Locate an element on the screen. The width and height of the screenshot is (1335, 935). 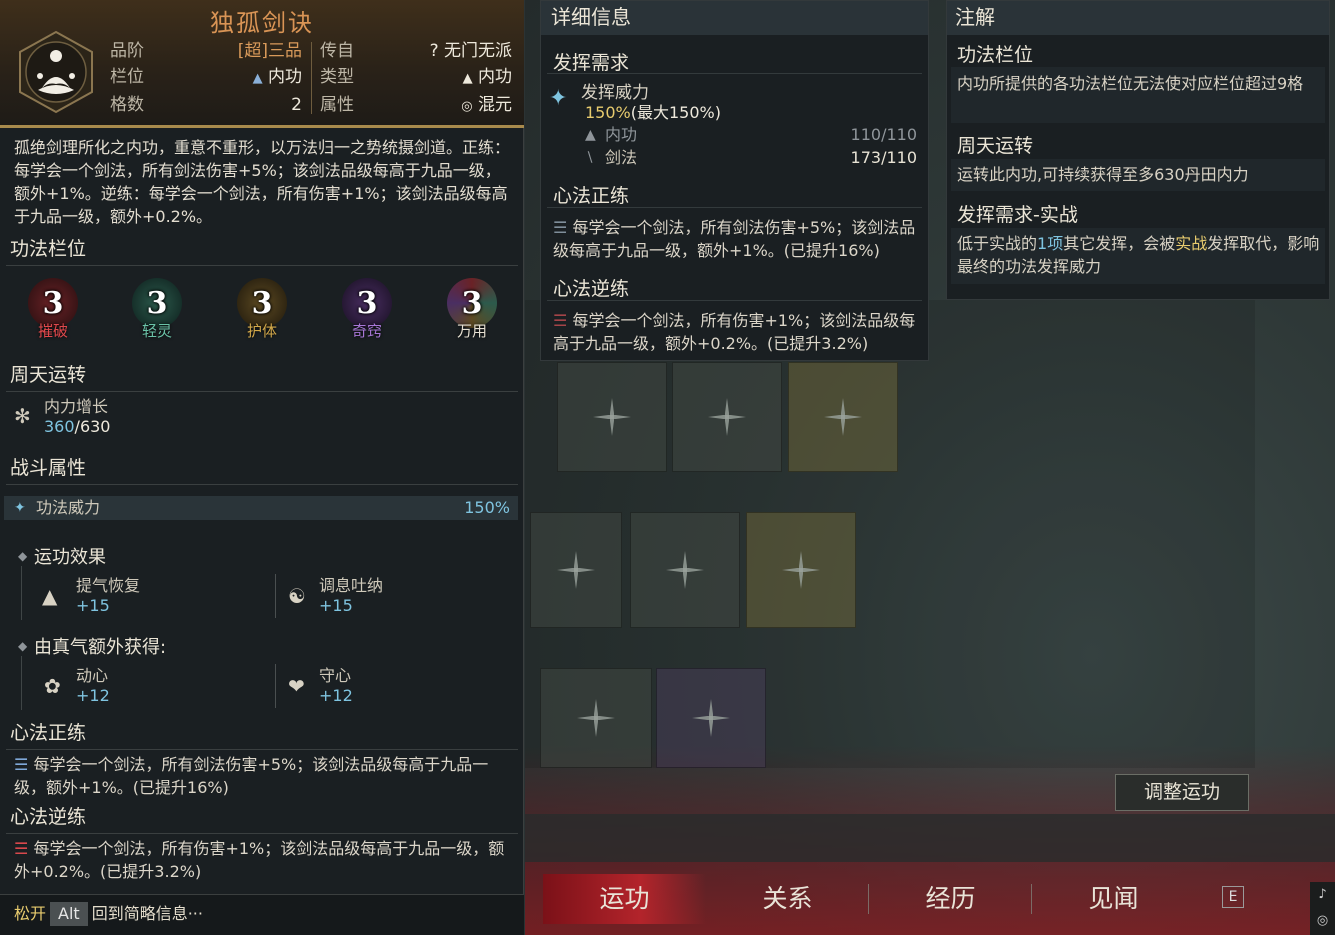
req-sword-label: 剑法 is located at coordinates (621, 157).